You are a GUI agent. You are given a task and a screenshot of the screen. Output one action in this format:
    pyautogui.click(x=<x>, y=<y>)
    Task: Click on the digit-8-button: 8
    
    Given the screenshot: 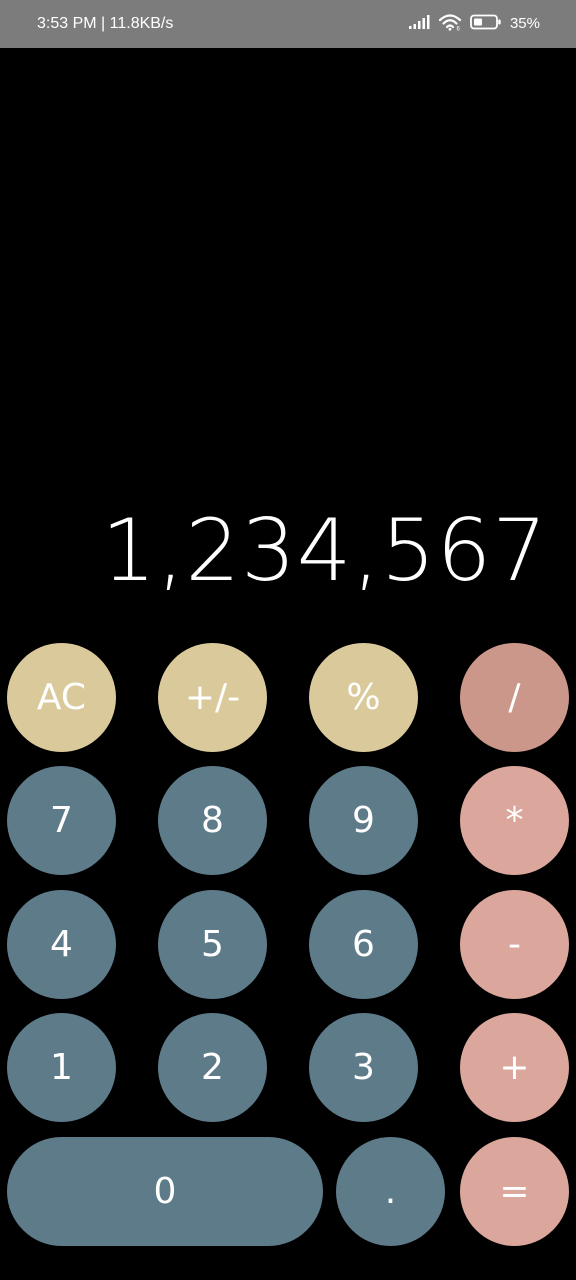 What is the action you would take?
    pyautogui.click(x=212, y=820)
    